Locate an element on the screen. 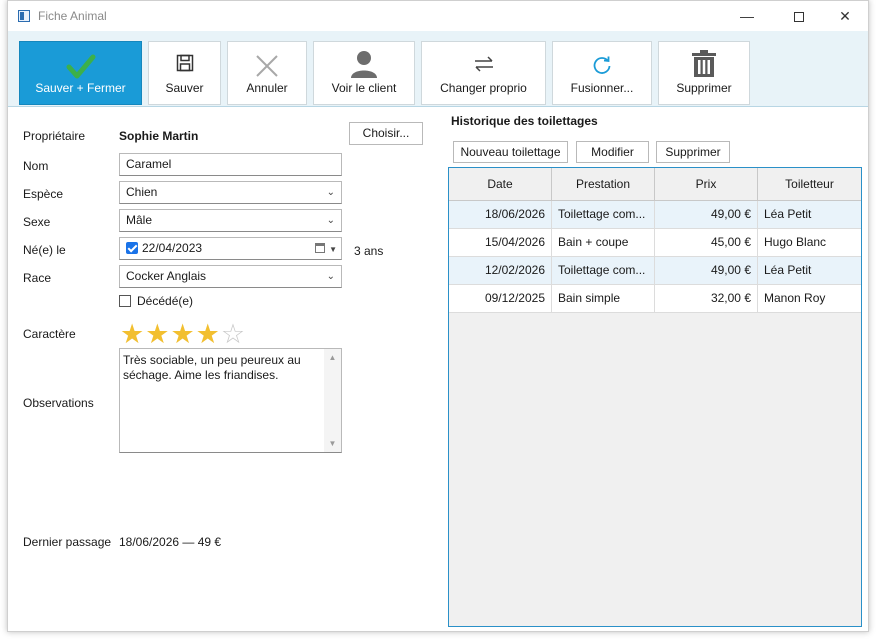 This screenshot has width=876, height=639. name-field: Caramel is located at coordinates (230, 164).